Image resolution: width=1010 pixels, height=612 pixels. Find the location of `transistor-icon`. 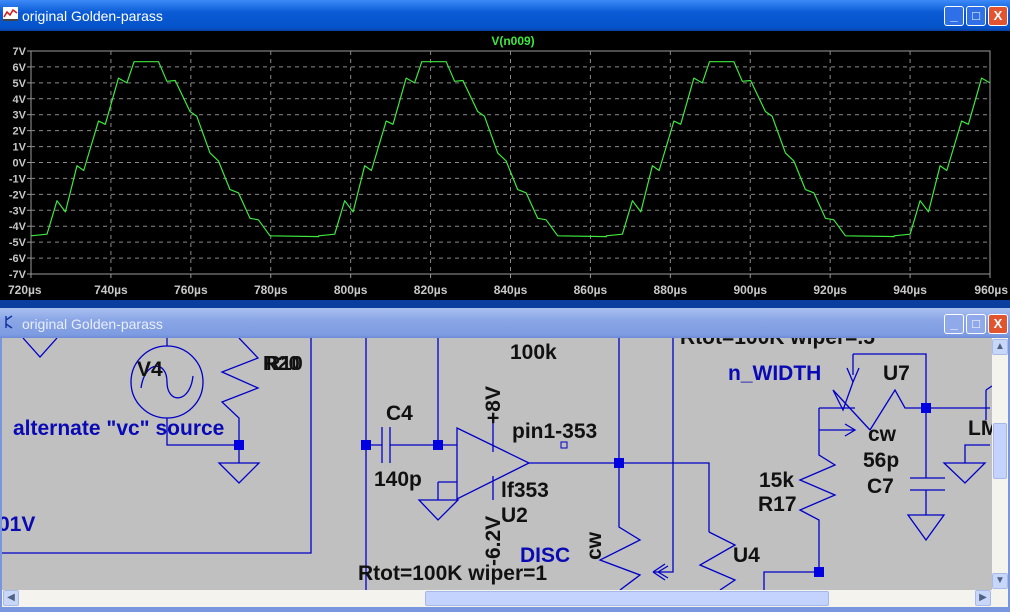

transistor-icon is located at coordinates (9, 322).